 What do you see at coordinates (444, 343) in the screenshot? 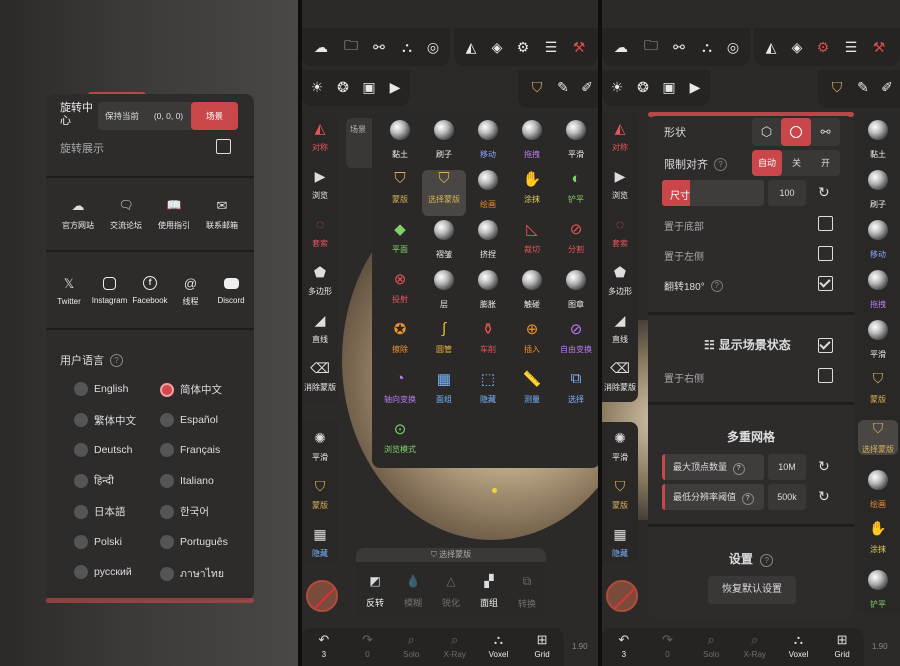
I see `tool-21: ∫ 圆管` at bounding box center [444, 343].